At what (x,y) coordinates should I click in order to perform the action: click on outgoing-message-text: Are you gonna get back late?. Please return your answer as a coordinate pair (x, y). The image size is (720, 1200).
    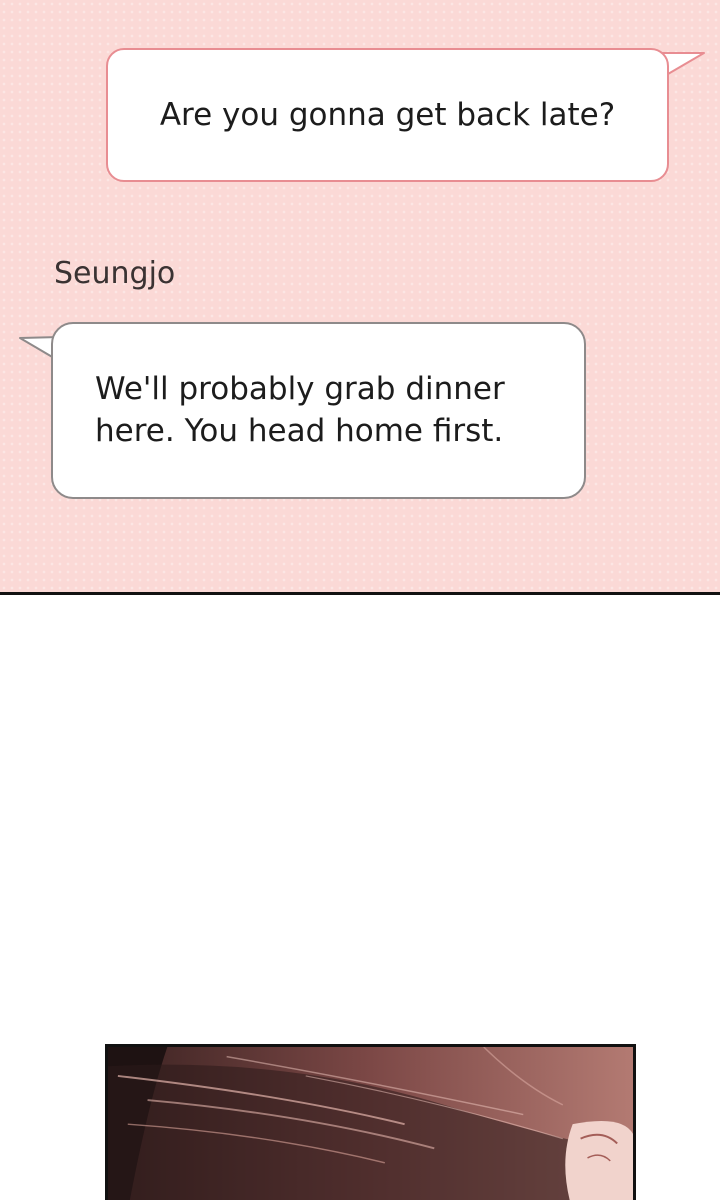
    Looking at the image, I should click on (387, 115).